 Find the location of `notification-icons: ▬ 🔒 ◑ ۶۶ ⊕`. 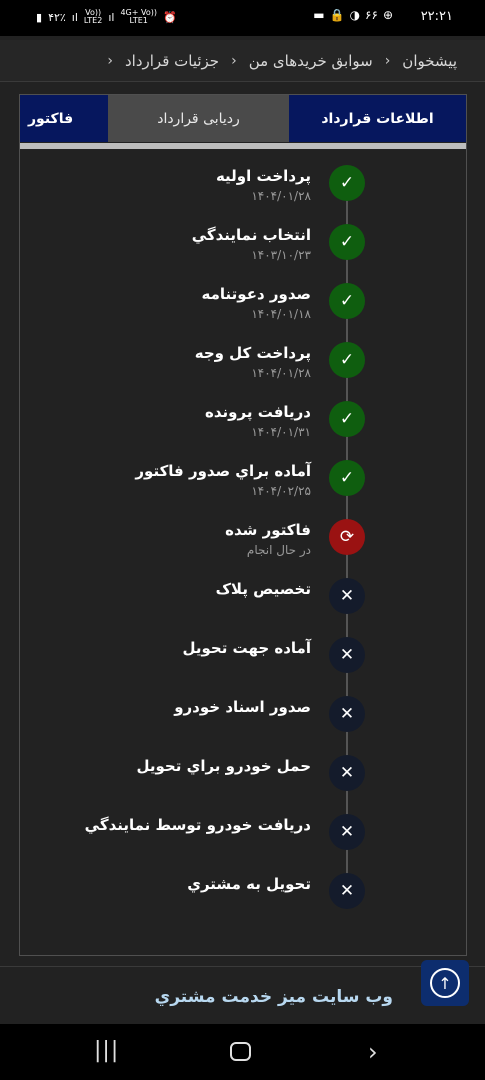

notification-icons: ▬ 🔒 ◑ ۶۶ ⊕ is located at coordinates (353, 15).